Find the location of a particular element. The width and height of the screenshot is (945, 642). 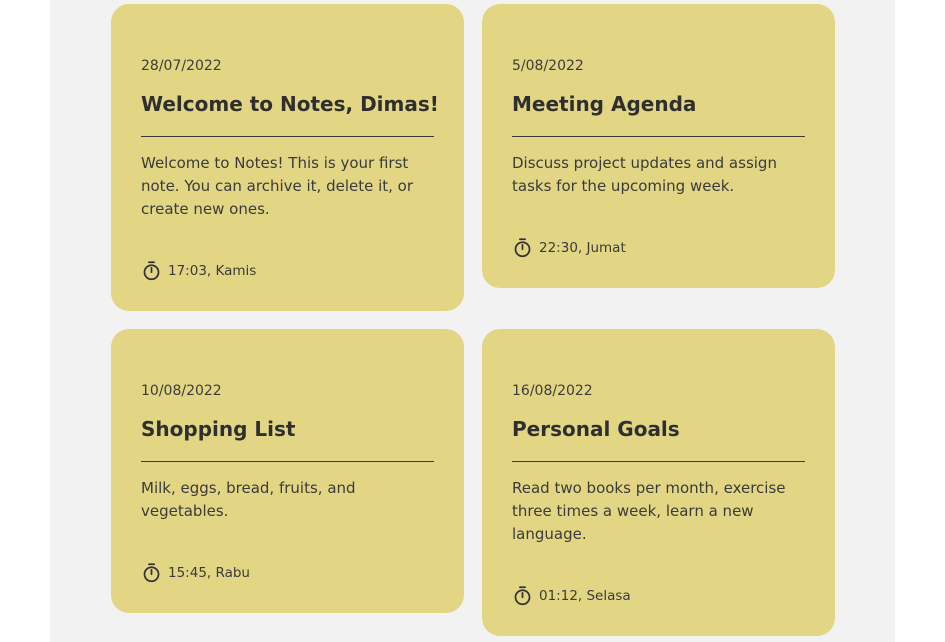

note-title: Meeting Agenda is located at coordinates (658, 114).